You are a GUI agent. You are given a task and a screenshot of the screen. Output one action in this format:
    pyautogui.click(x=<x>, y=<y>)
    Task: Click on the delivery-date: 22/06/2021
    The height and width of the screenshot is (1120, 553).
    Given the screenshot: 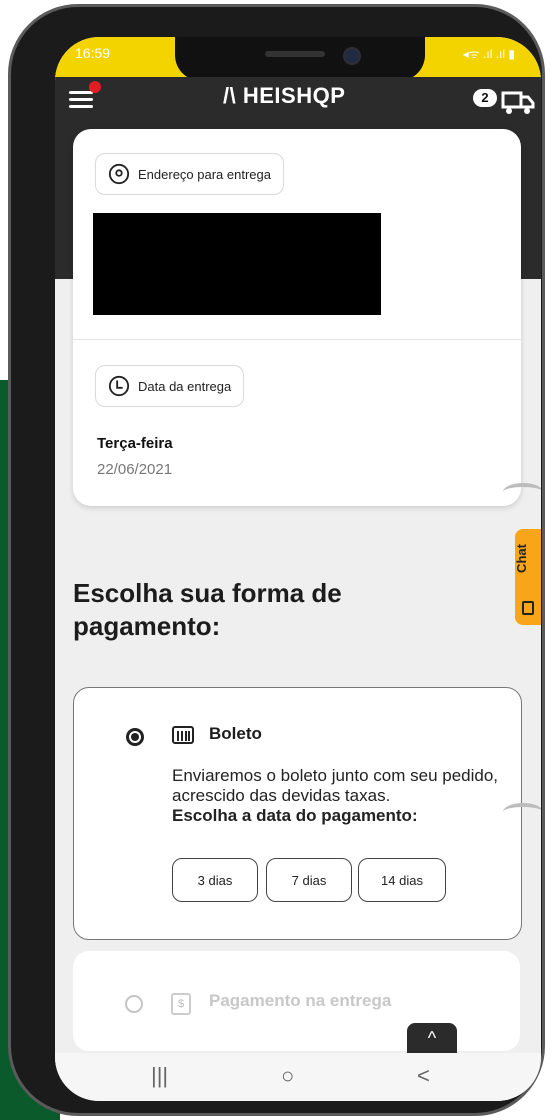 What is the action you would take?
    pyautogui.click(x=135, y=469)
    